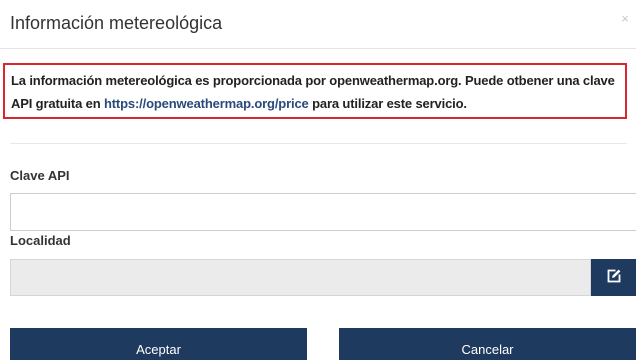  What do you see at coordinates (40, 240) in the screenshot?
I see `location-label: Localidad` at bounding box center [40, 240].